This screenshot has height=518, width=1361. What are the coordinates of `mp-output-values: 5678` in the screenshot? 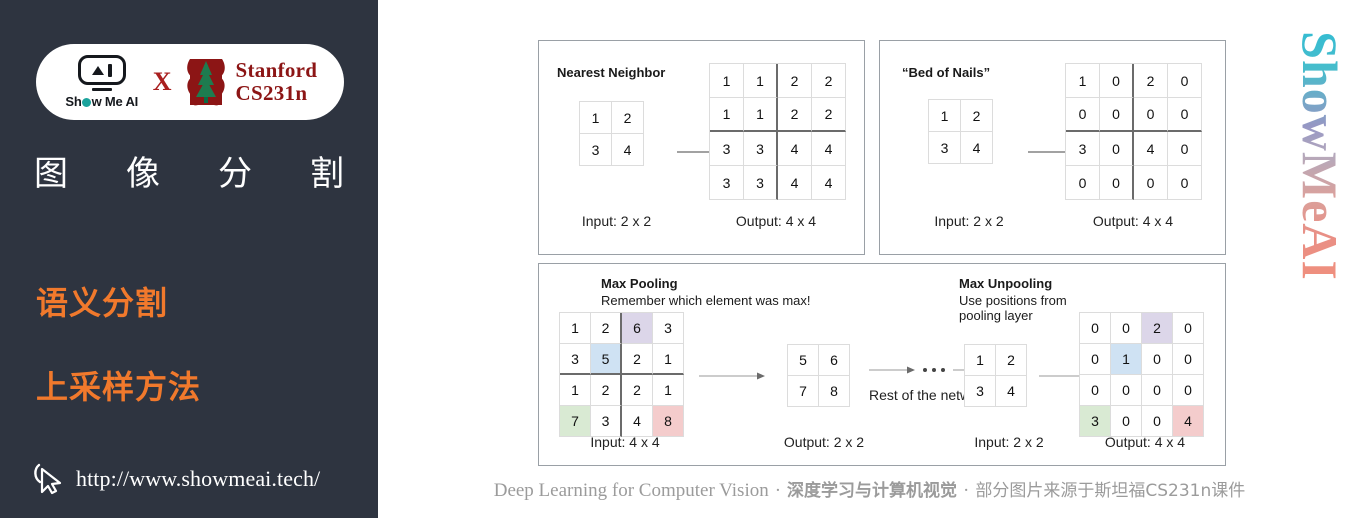 It's located at (818, 375).